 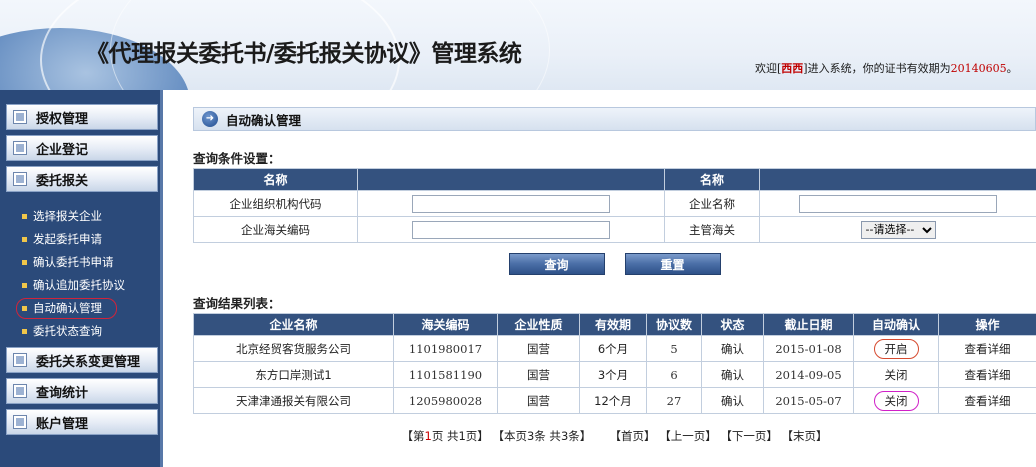 I want to click on reset-button: 重置, so click(x=672, y=264).